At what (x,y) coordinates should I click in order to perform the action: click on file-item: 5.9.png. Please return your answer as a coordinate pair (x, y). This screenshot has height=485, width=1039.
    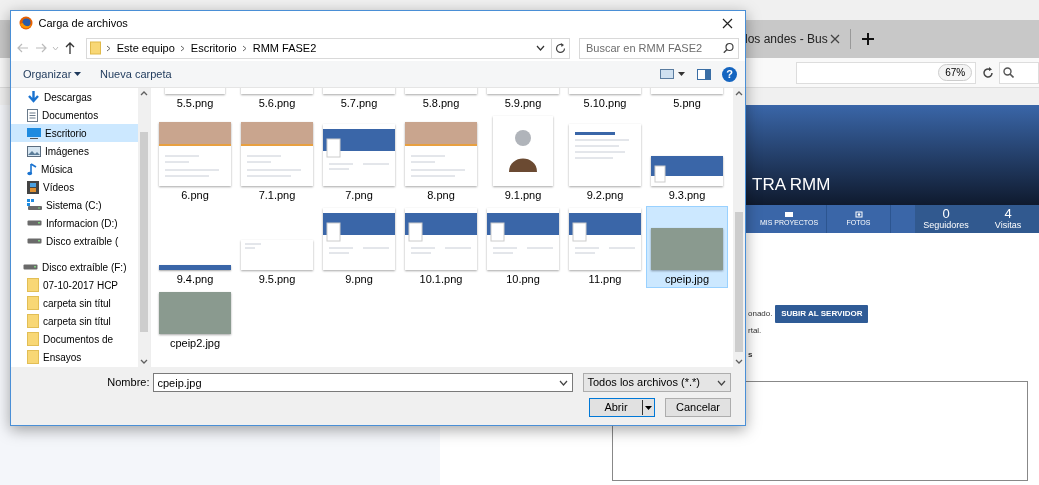
    Looking at the image, I should click on (523, 100).